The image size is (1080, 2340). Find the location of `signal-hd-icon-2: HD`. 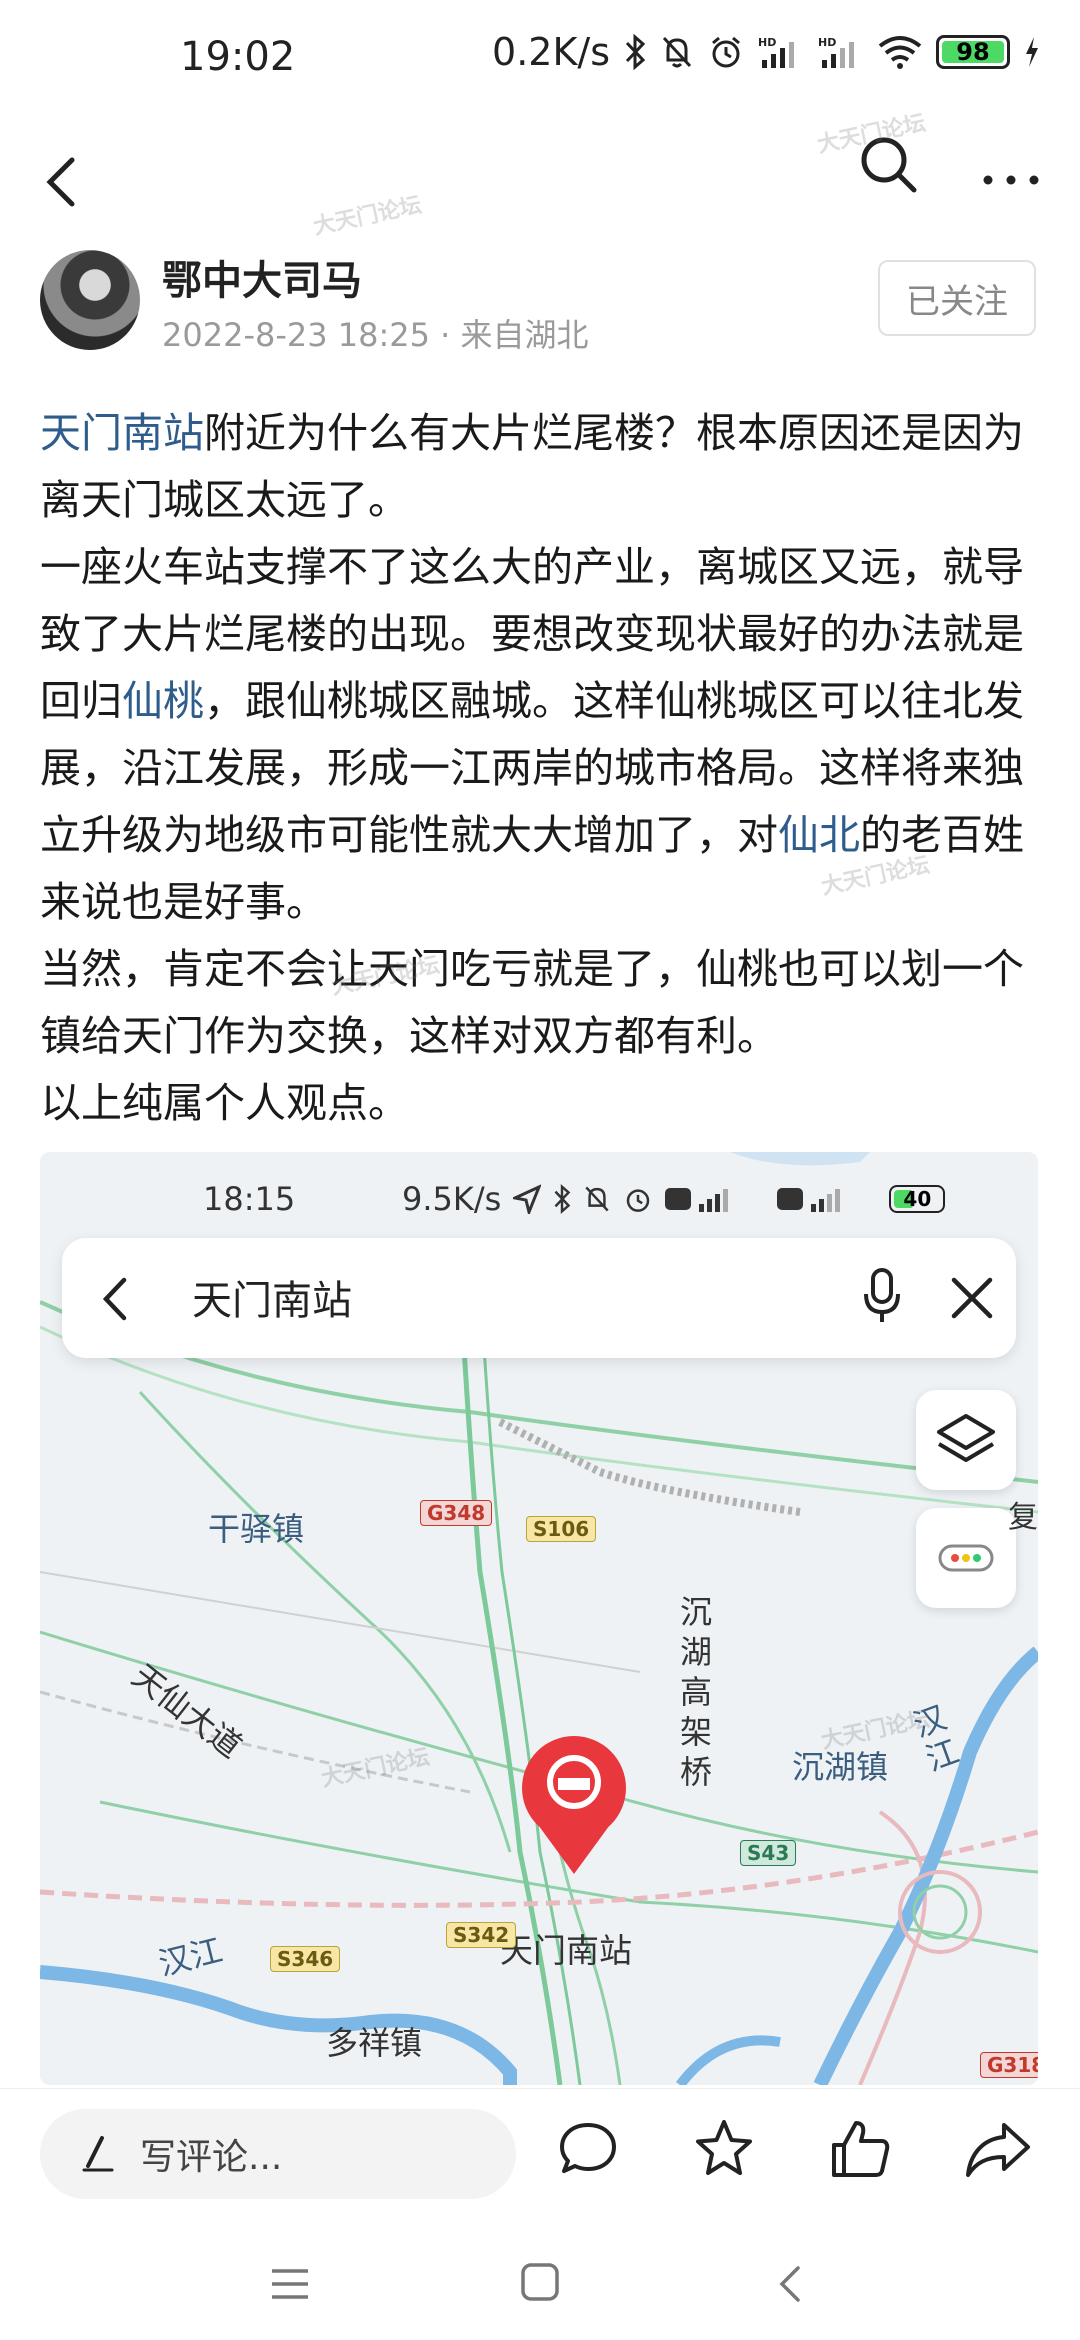

signal-hd-icon-2: HD is located at coordinates (836, 52).